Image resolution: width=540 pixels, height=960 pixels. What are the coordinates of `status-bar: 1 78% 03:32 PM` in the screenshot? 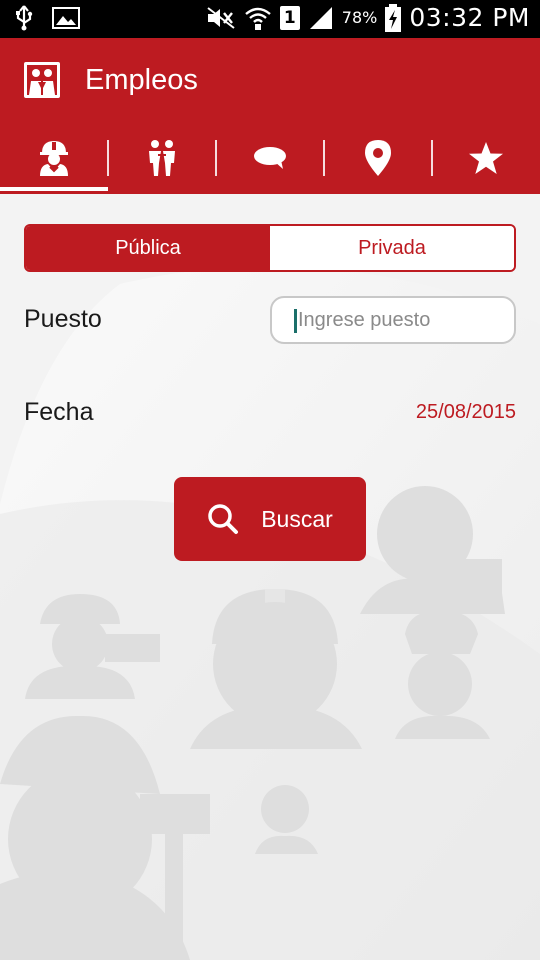 It's located at (270, 19).